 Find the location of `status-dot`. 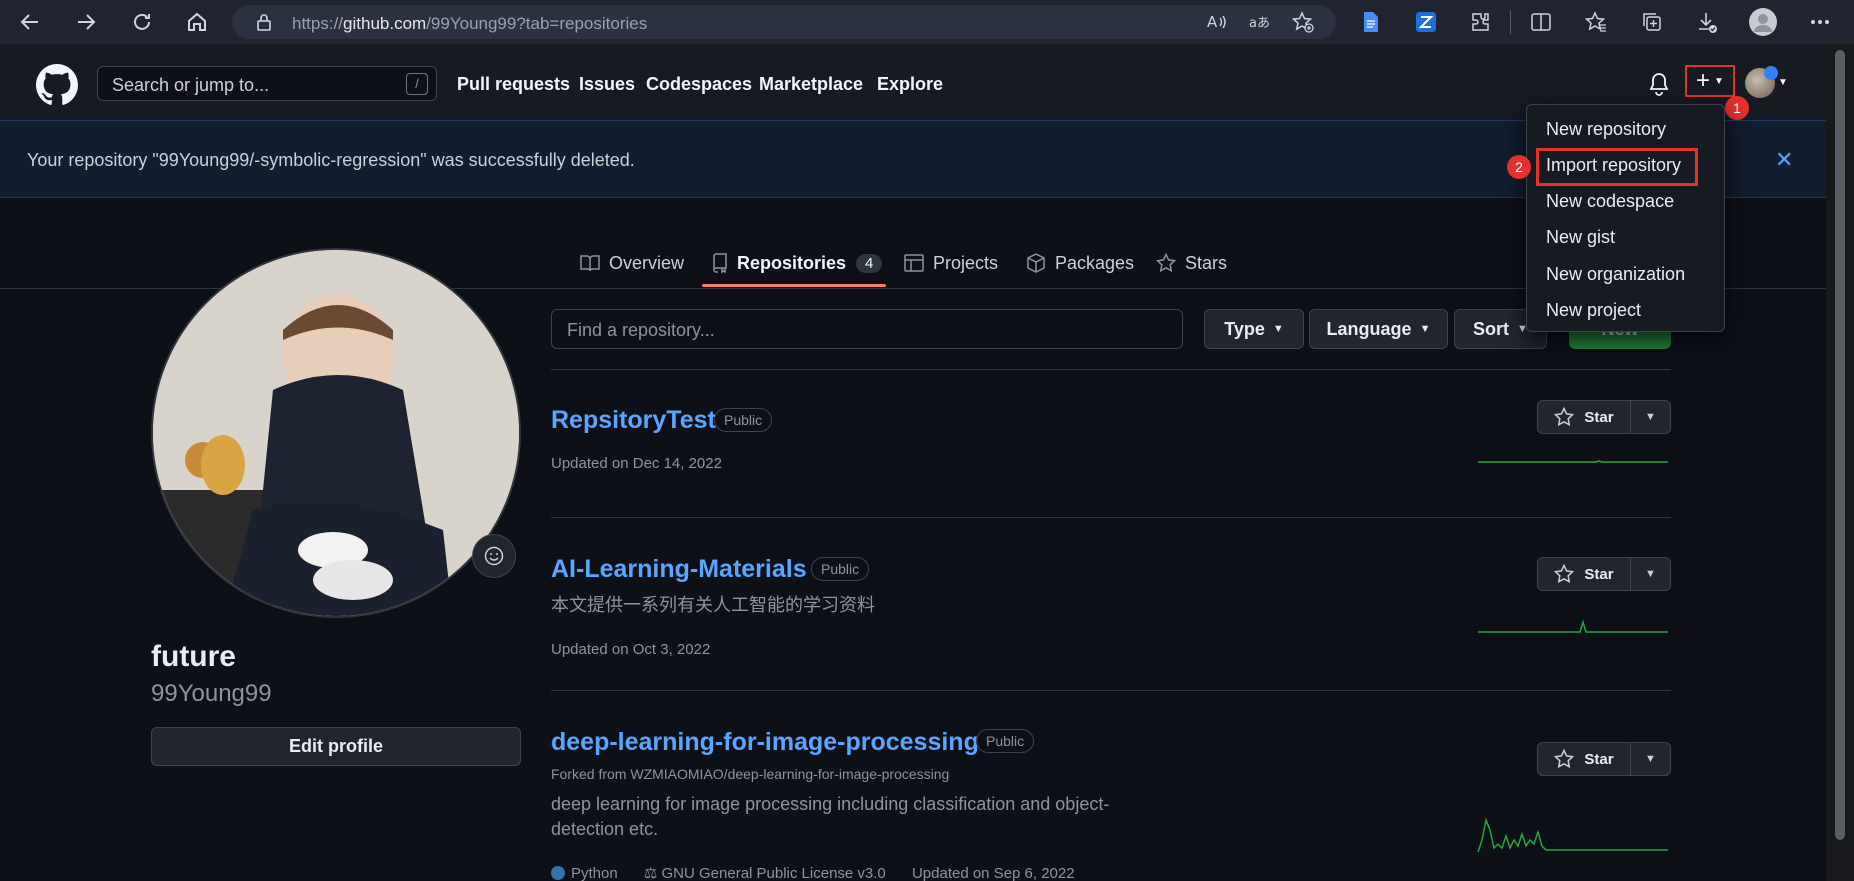

status-dot is located at coordinates (1771, 73).